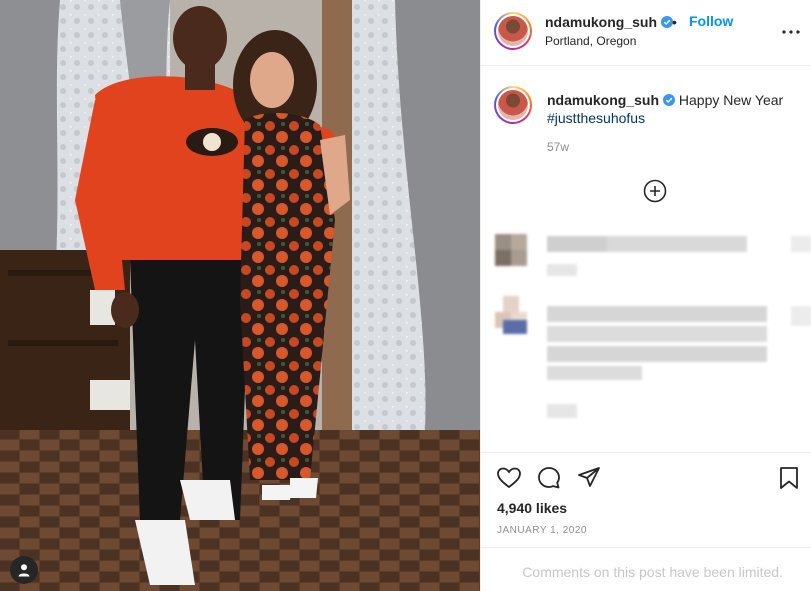 Image resolution: width=811 pixels, height=591 pixels. What do you see at coordinates (655, 191) in the screenshot?
I see `plus-circle-icon` at bounding box center [655, 191].